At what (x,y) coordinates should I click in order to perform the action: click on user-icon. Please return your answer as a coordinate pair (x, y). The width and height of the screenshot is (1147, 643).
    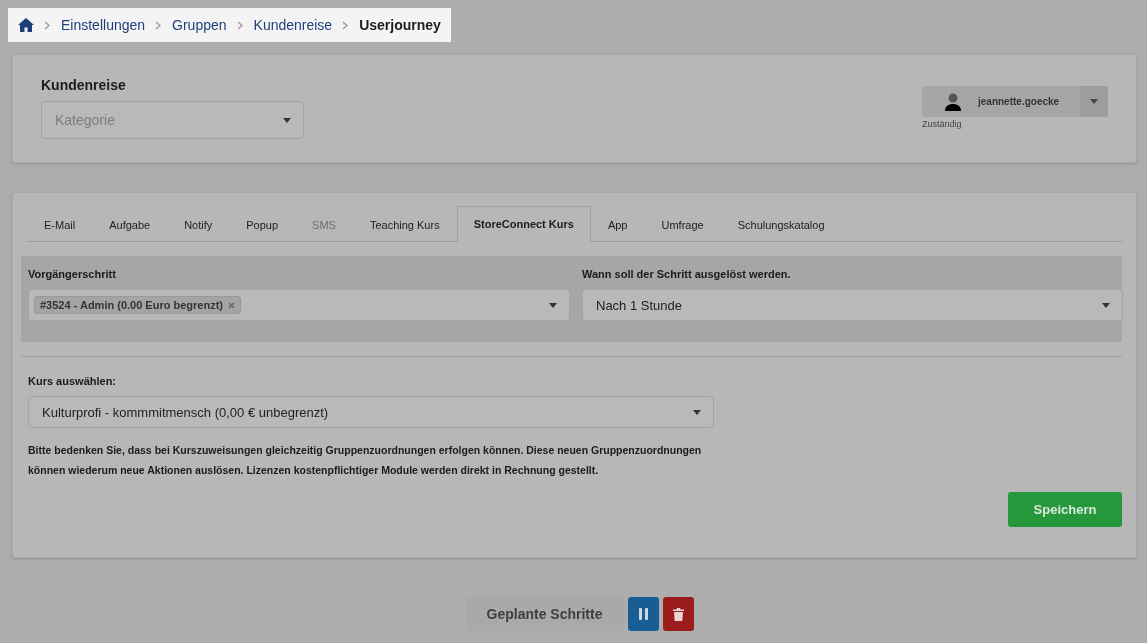
    Looking at the image, I should click on (953, 101).